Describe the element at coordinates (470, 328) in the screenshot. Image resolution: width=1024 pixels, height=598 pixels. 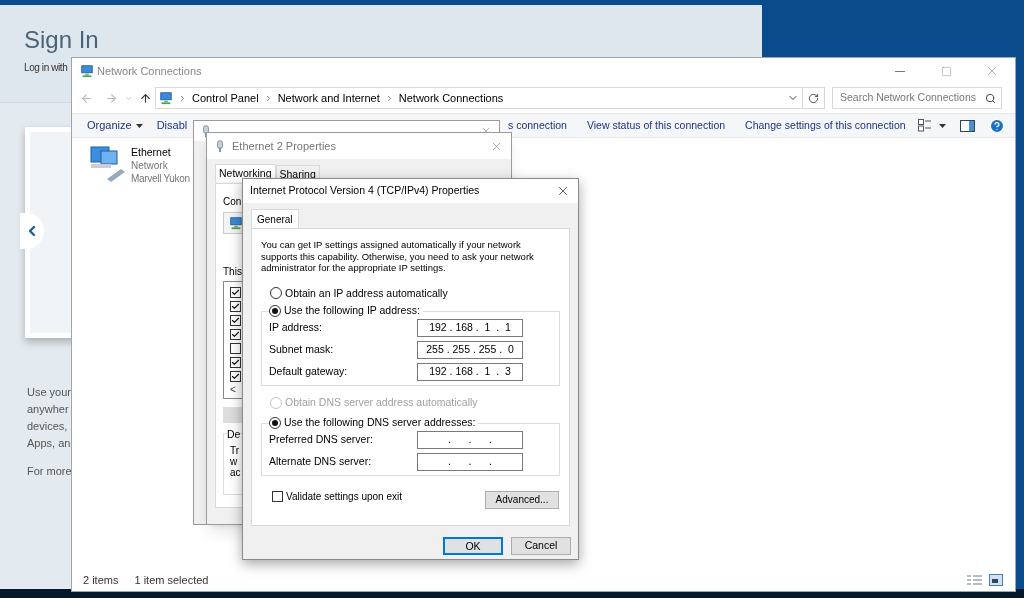
I see `ip-field: 192 . 168 . 1 . 1` at that location.